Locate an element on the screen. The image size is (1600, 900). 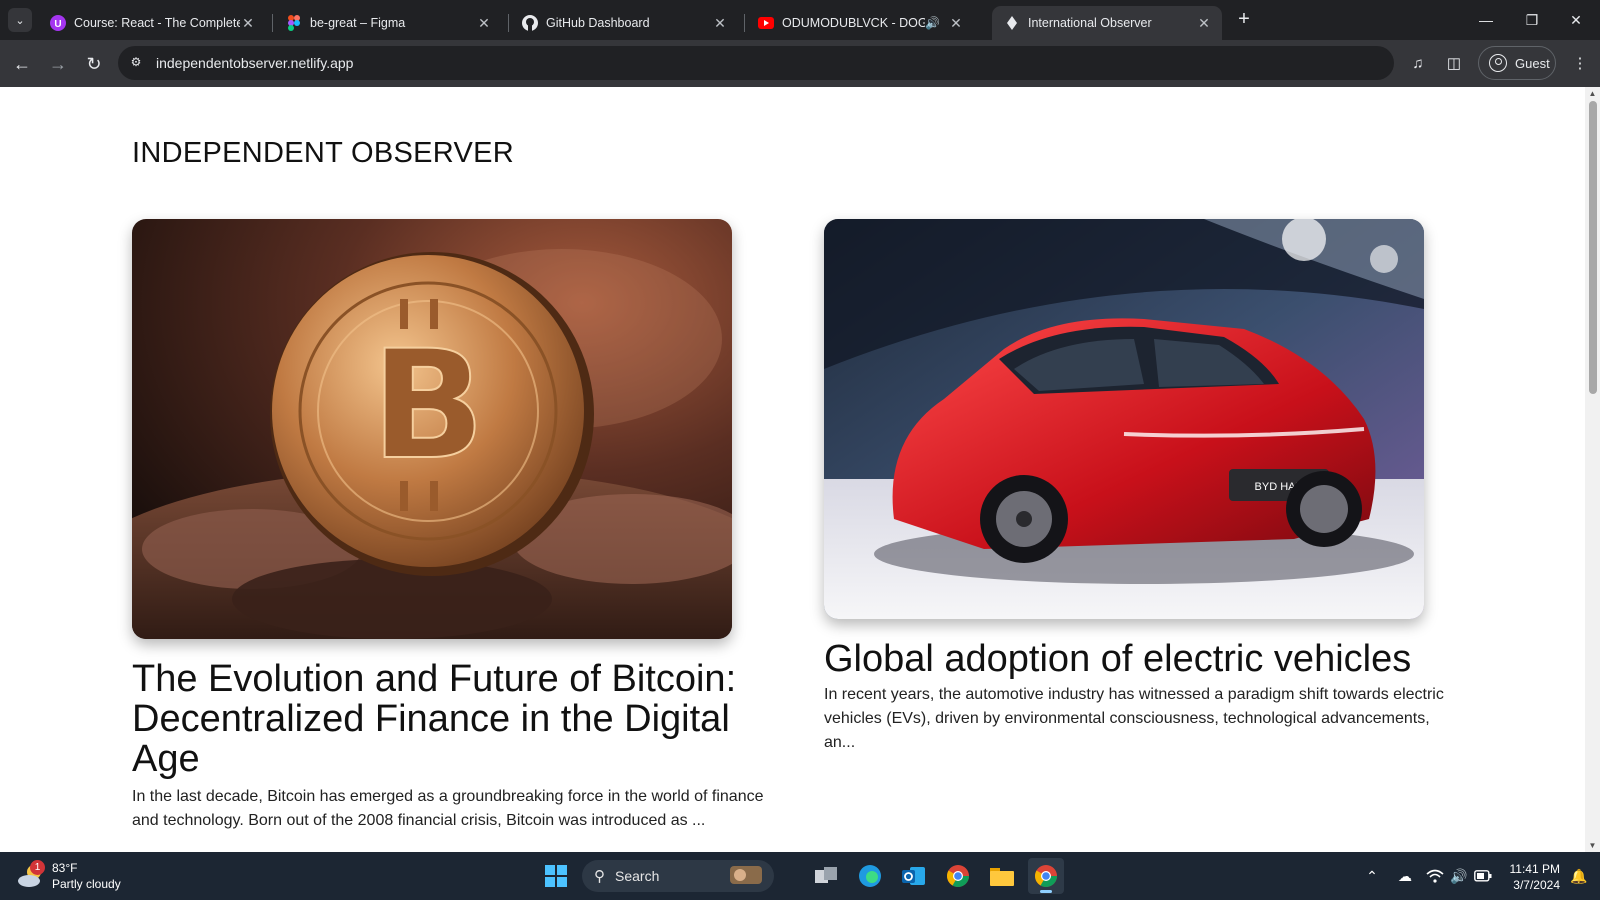
task-view-button is located at coordinates (826, 876).